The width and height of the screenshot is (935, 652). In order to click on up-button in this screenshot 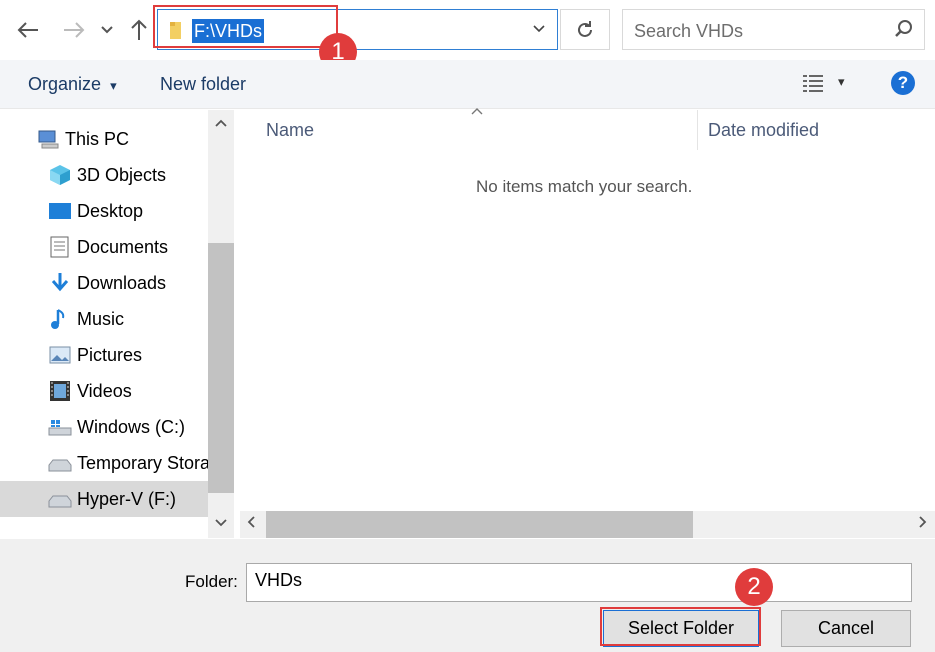, I will do `click(139, 30)`.